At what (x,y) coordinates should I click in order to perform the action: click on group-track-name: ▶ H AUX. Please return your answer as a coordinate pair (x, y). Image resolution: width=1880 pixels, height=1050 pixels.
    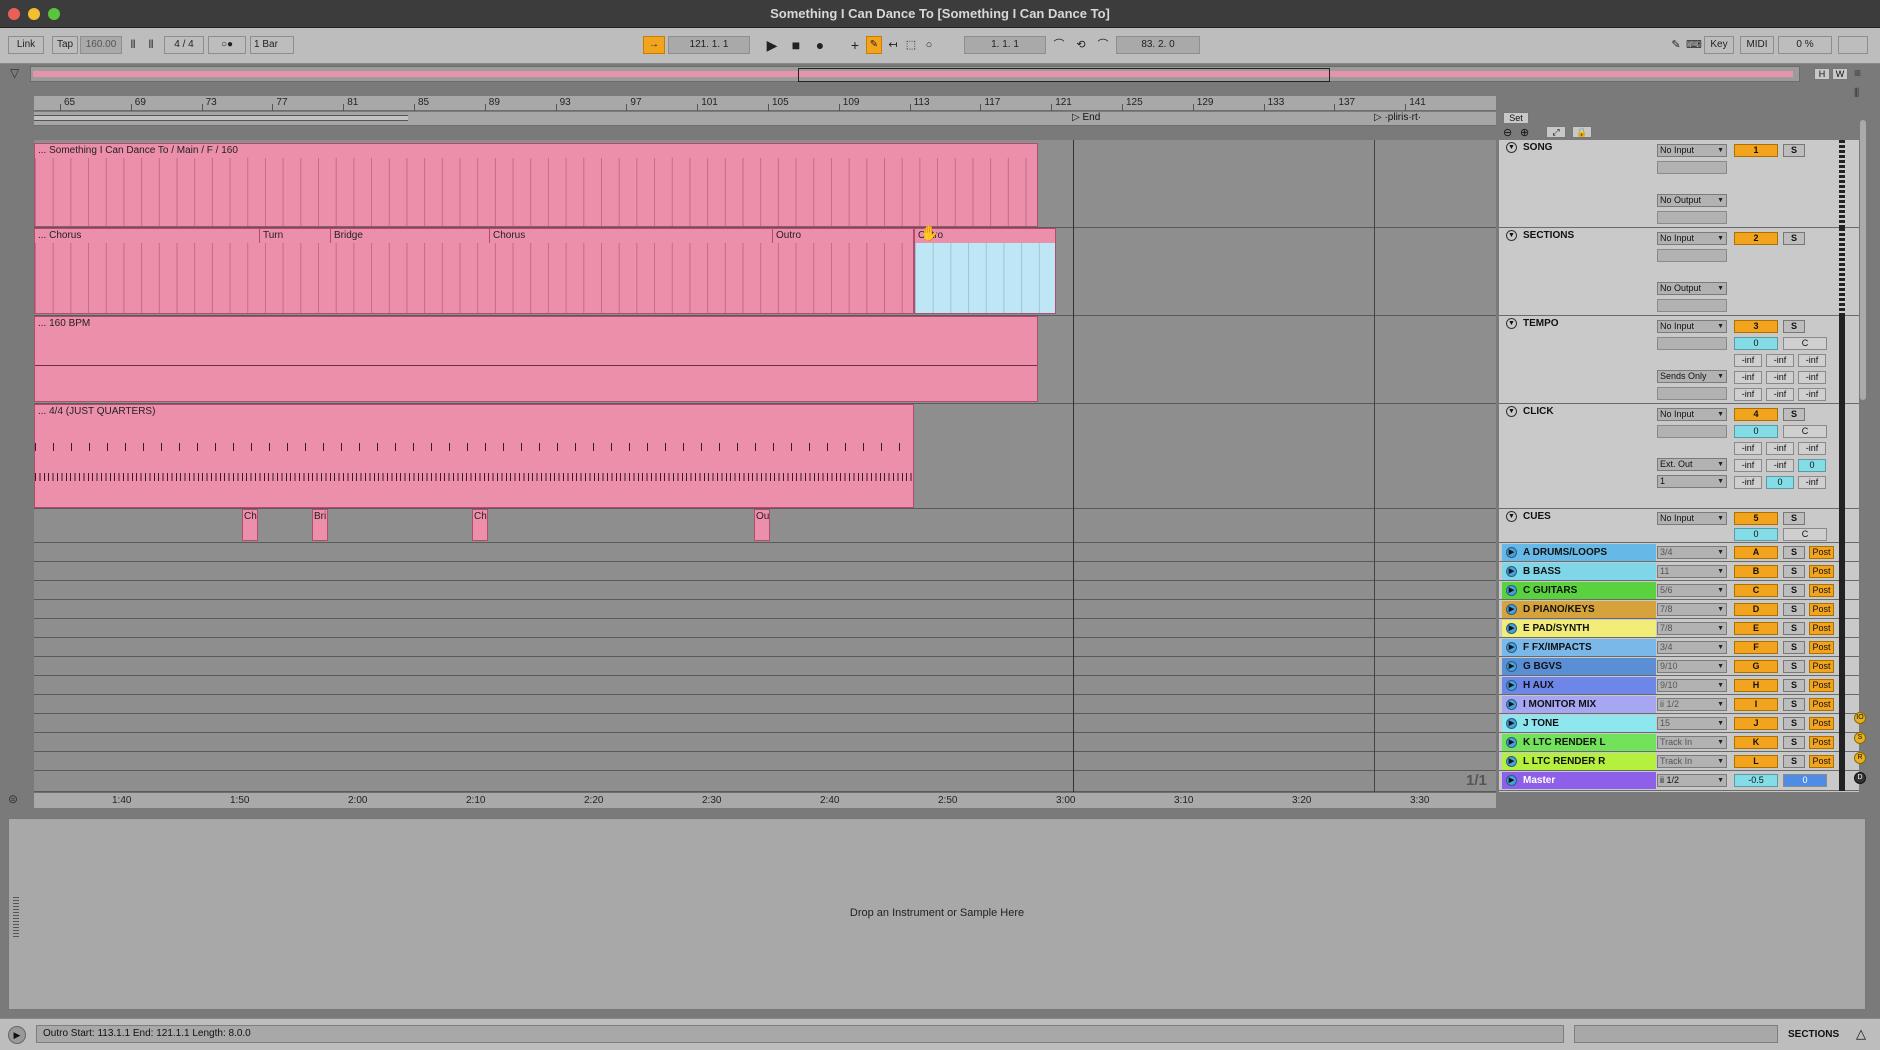
    Looking at the image, I should click on (1579, 685).